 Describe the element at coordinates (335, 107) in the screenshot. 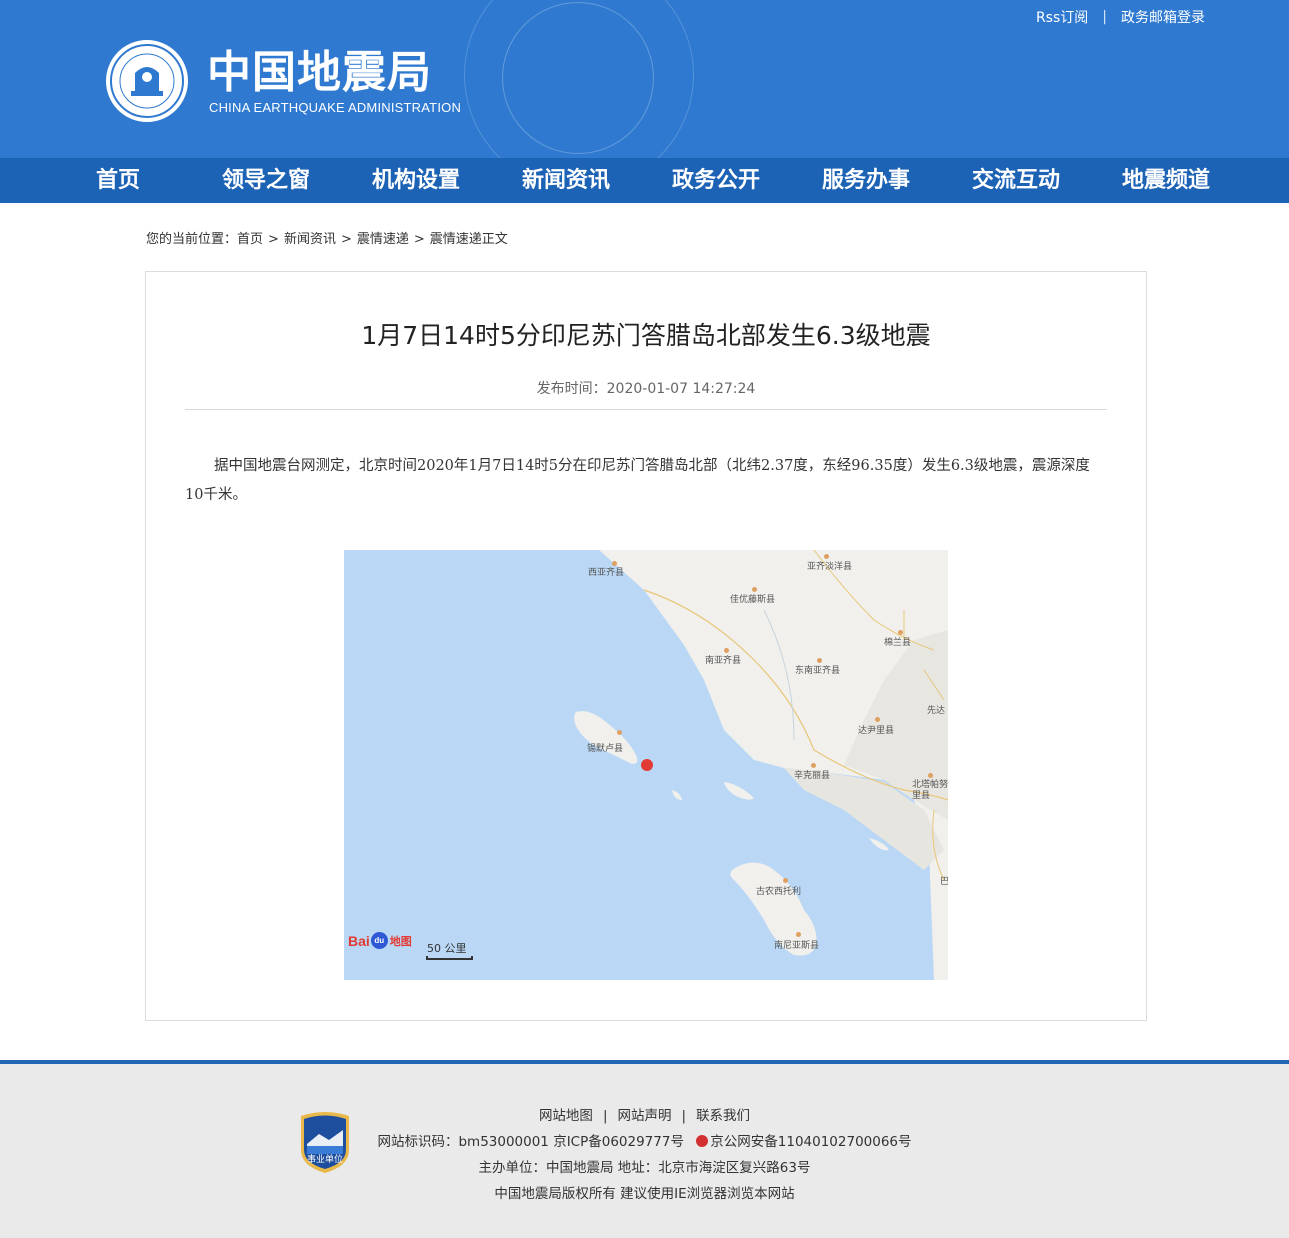

I see `site-logo-subtitle: CHINA EARTHQUAKE ADMINISTRATION` at that location.